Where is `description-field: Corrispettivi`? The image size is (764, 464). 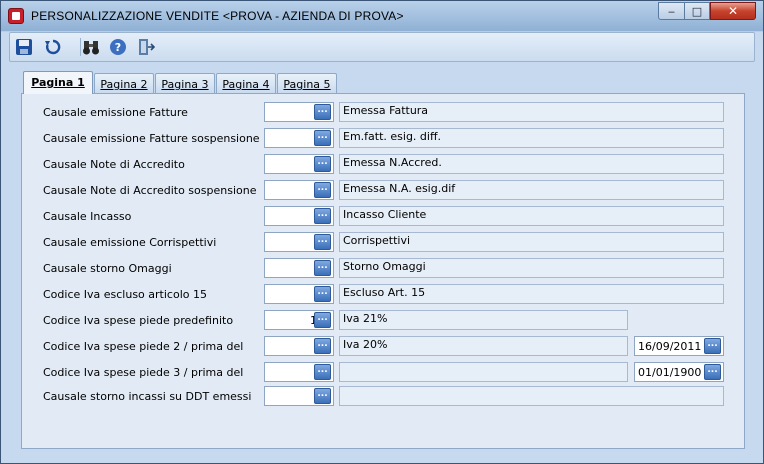 description-field: Corrispettivi is located at coordinates (531, 242).